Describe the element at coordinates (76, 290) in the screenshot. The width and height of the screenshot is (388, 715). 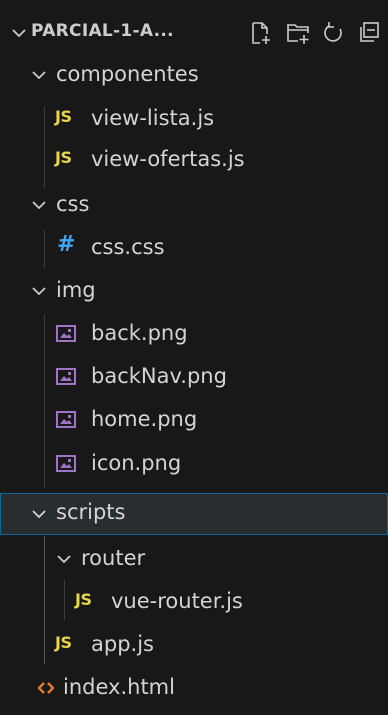
I see `folder-label: img` at that location.